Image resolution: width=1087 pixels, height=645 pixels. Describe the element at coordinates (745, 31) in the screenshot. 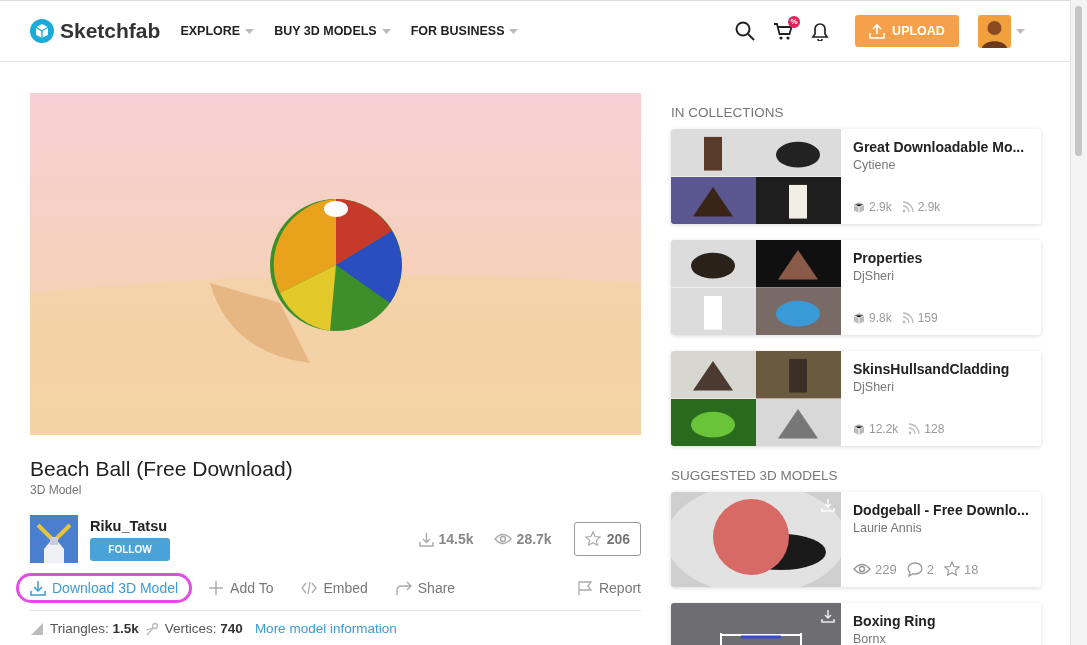

I see `search-icon` at that location.